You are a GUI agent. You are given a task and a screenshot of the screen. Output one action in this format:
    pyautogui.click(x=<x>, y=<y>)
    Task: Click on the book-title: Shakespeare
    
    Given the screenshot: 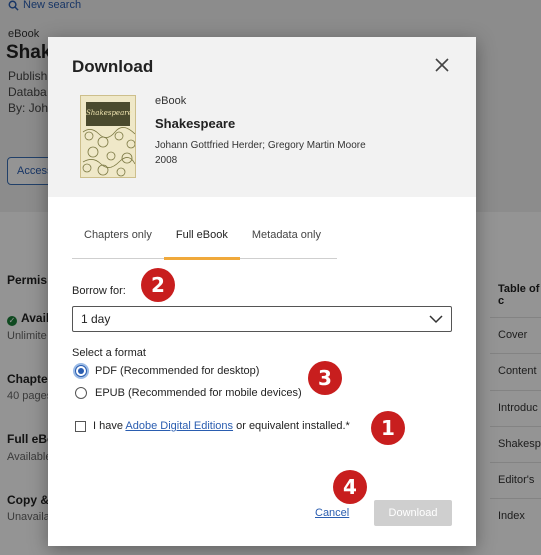 What is the action you would take?
    pyautogui.click(x=195, y=123)
    